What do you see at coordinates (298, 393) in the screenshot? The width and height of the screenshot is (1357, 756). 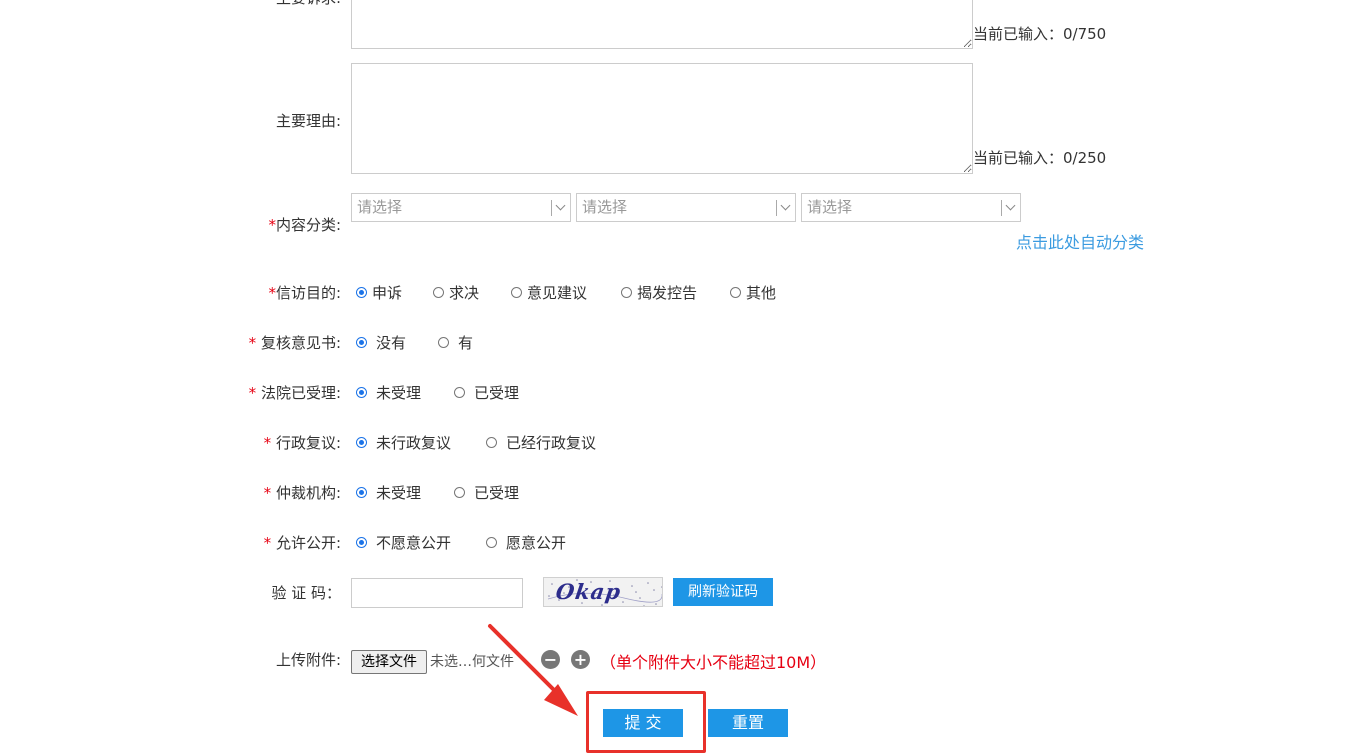 I see `court-accepted-label-text: 法院已受理:` at bounding box center [298, 393].